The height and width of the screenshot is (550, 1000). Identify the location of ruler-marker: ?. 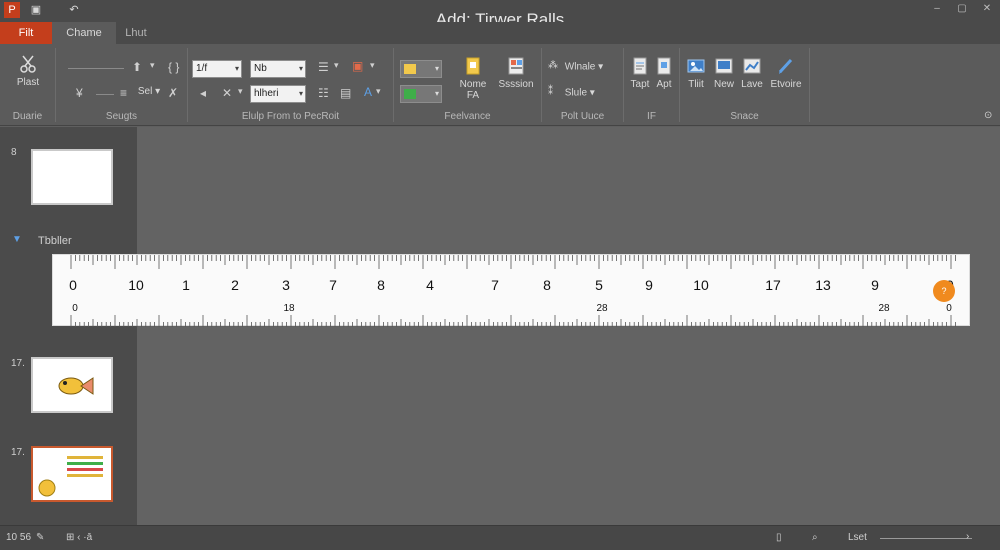
(944, 291).